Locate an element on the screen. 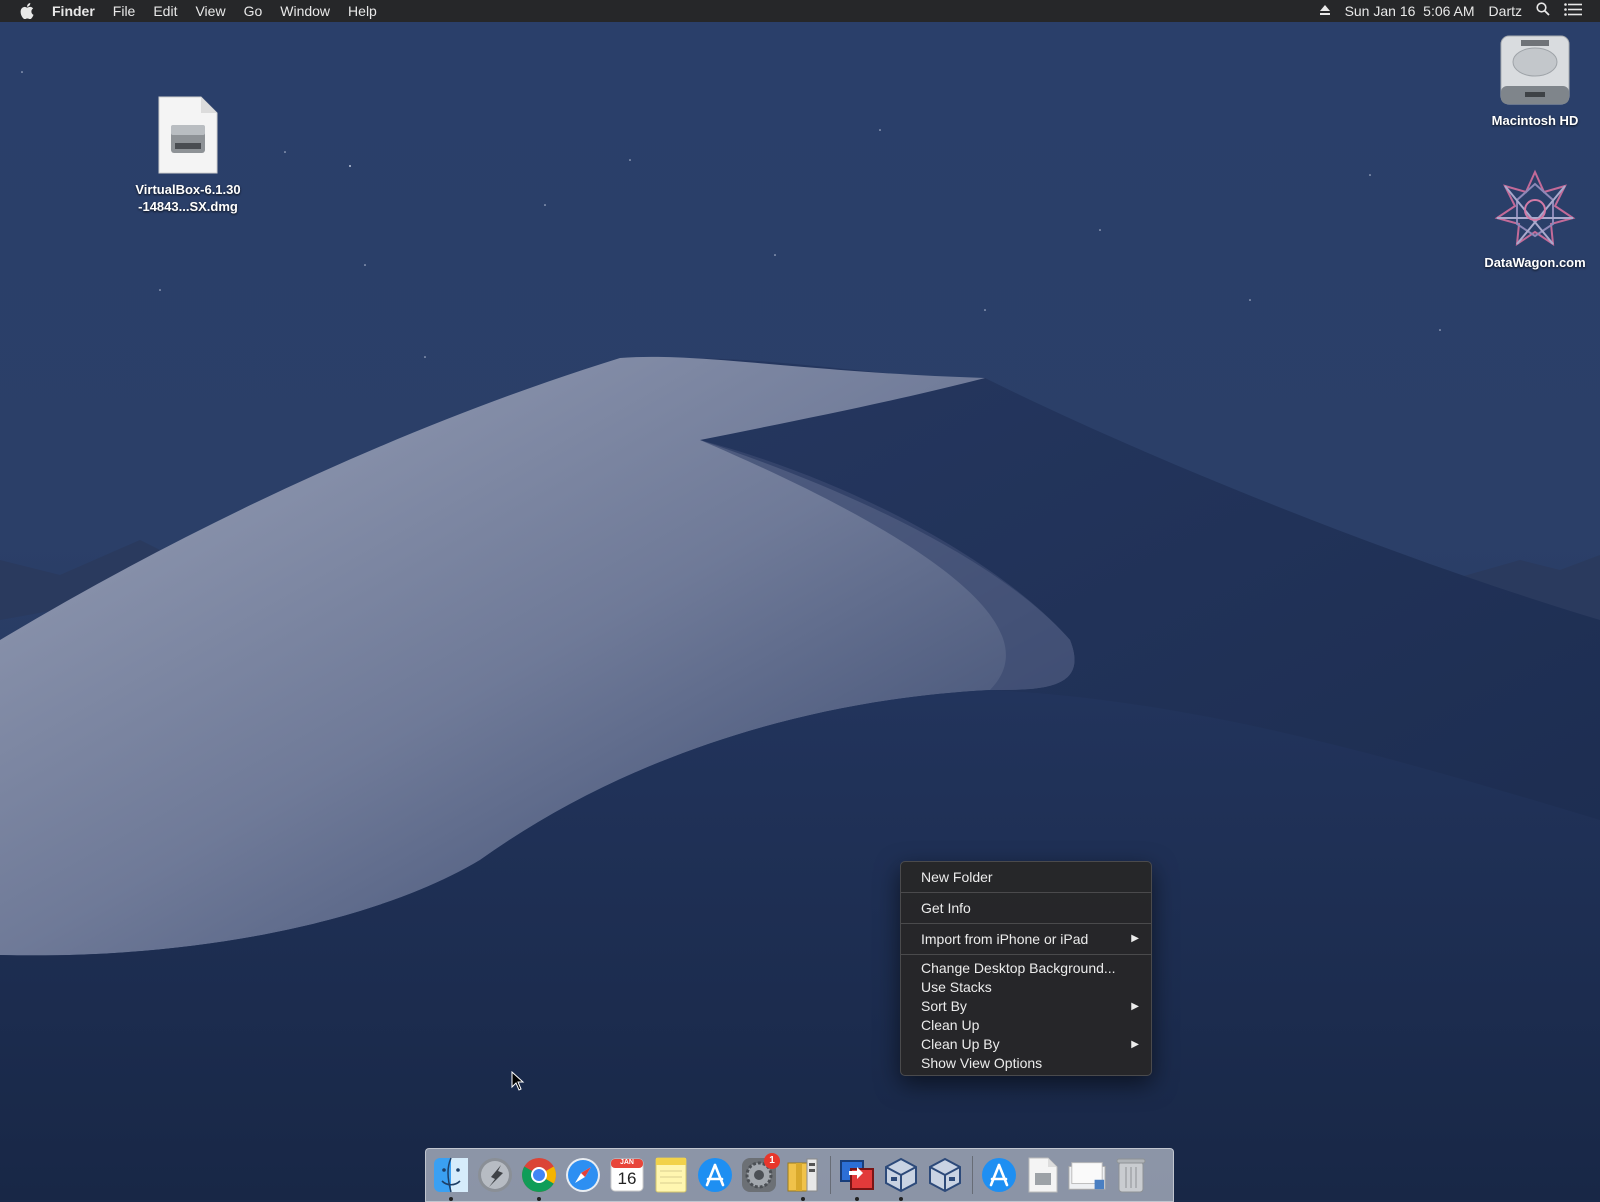 The image size is (1600, 1202). eject-icon is located at coordinates (1325, 11).